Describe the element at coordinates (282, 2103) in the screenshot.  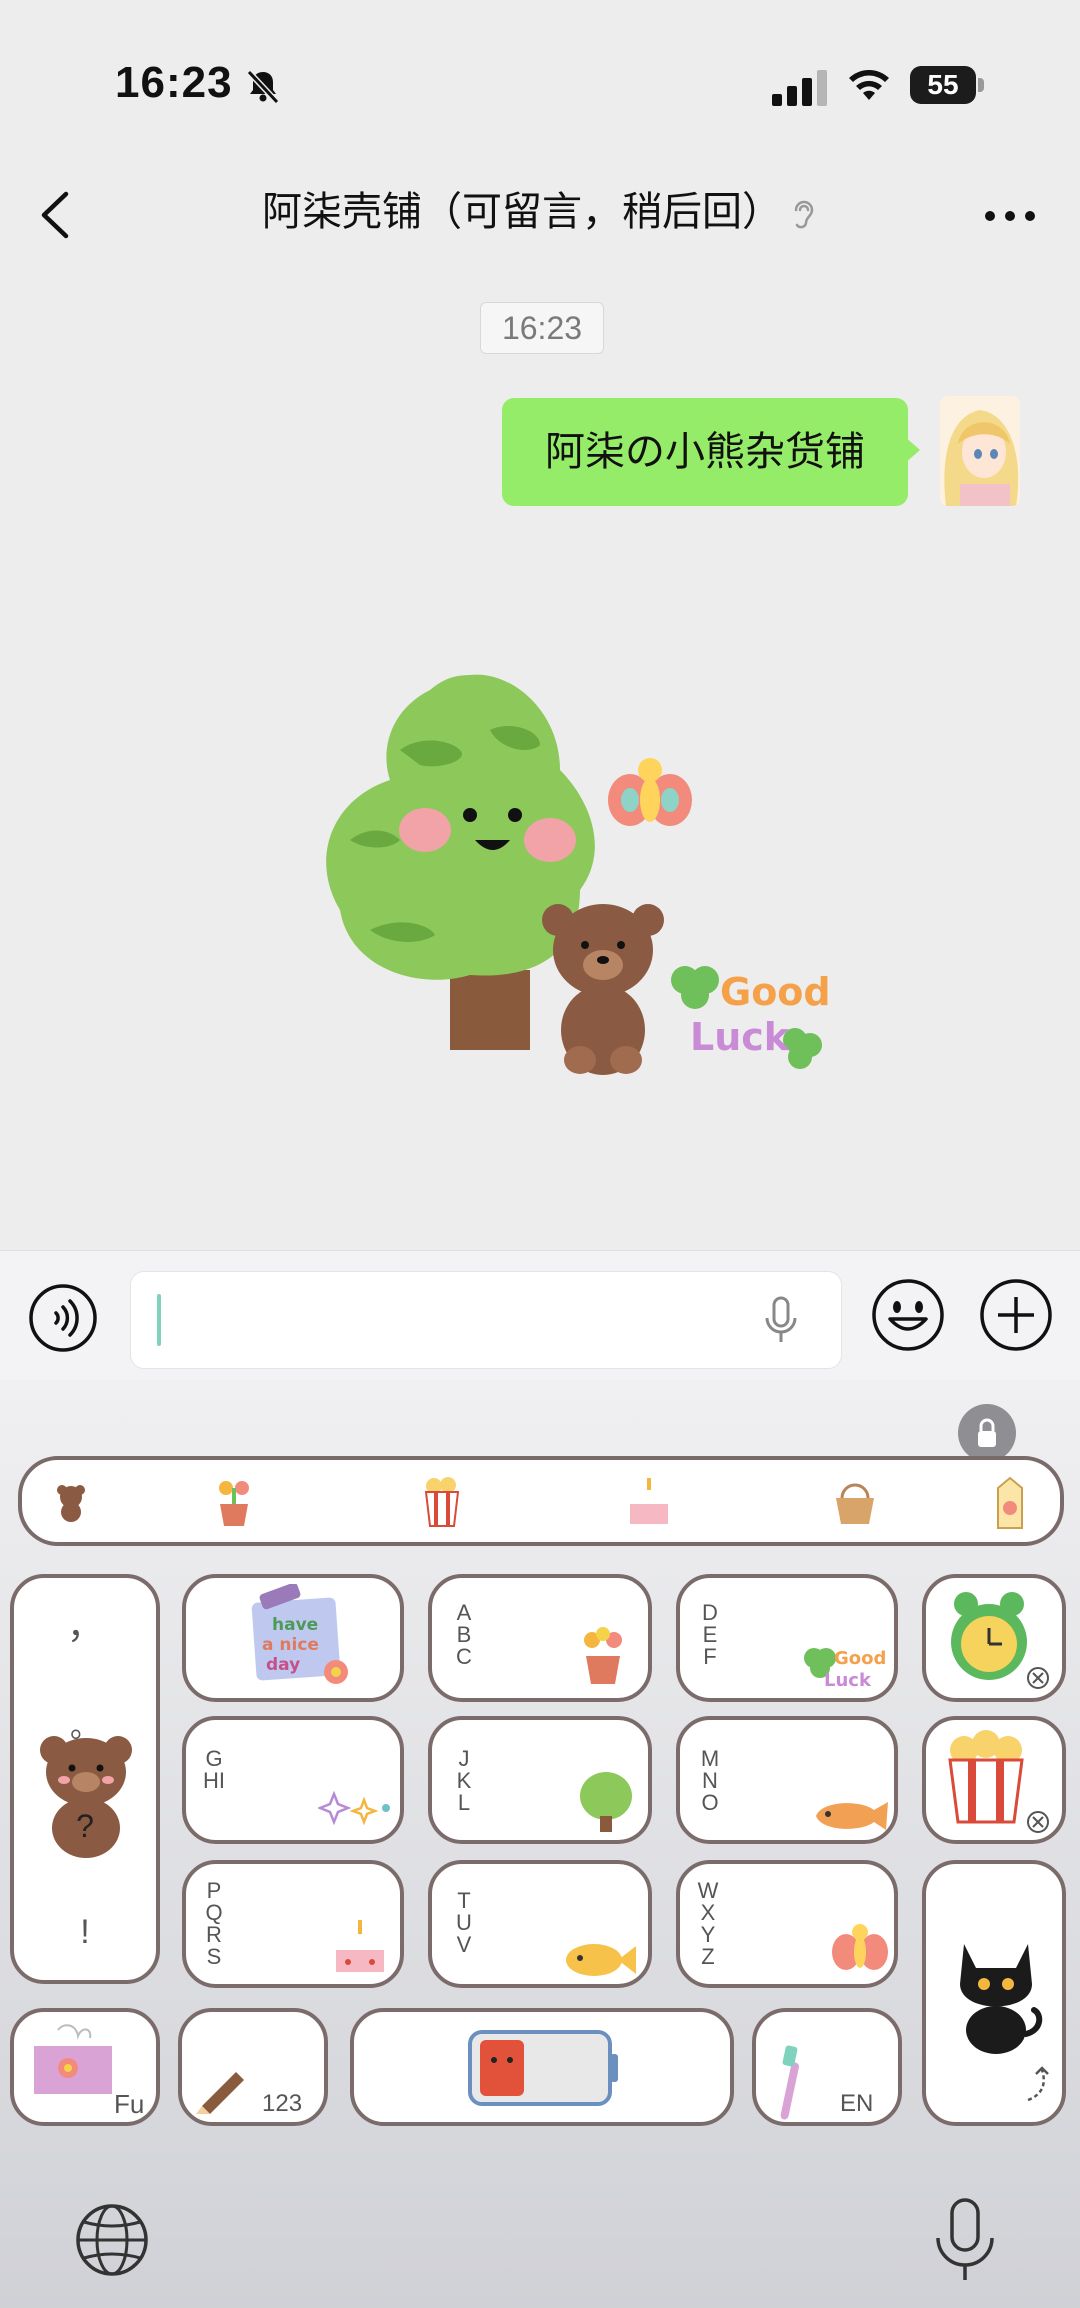
I see `key-123-label: 123` at that location.